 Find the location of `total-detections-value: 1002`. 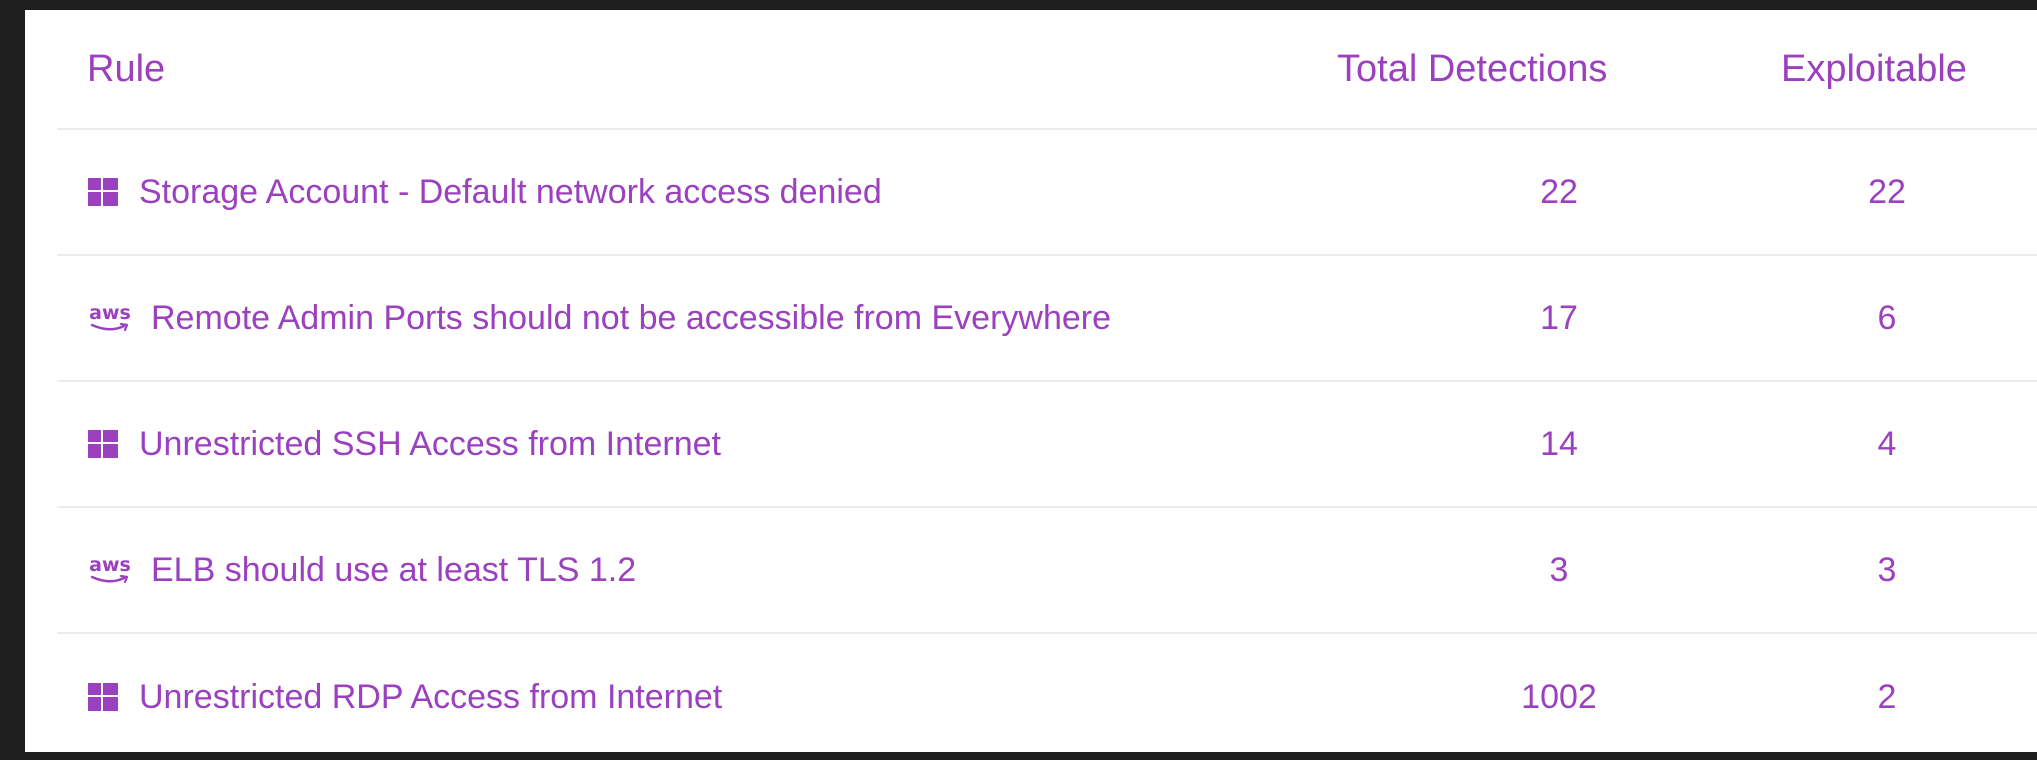

total-detections-value: 1002 is located at coordinates (1559, 696).